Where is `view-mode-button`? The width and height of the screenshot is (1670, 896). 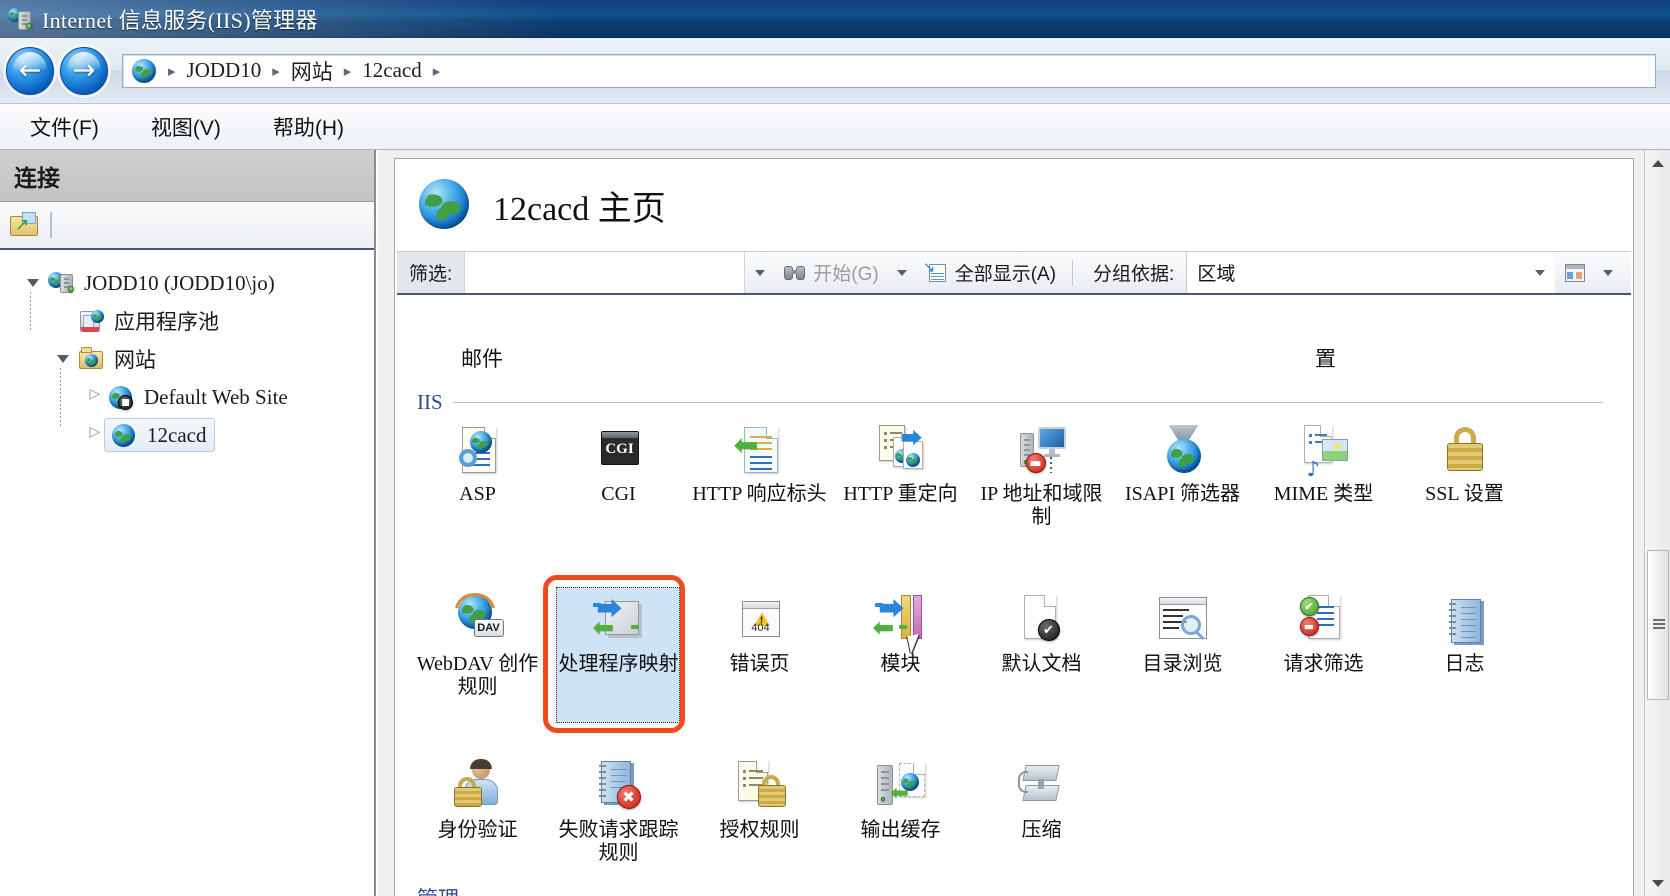 view-mode-button is located at coordinates (1593, 272).